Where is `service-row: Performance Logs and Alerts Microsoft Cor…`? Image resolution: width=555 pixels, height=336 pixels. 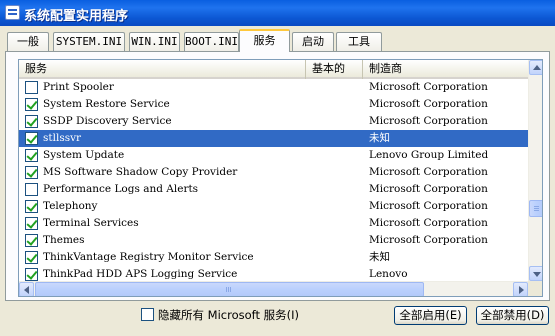 service-row: Performance Logs and Alerts Microsoft Cor… is located at coordinates (273, 189).